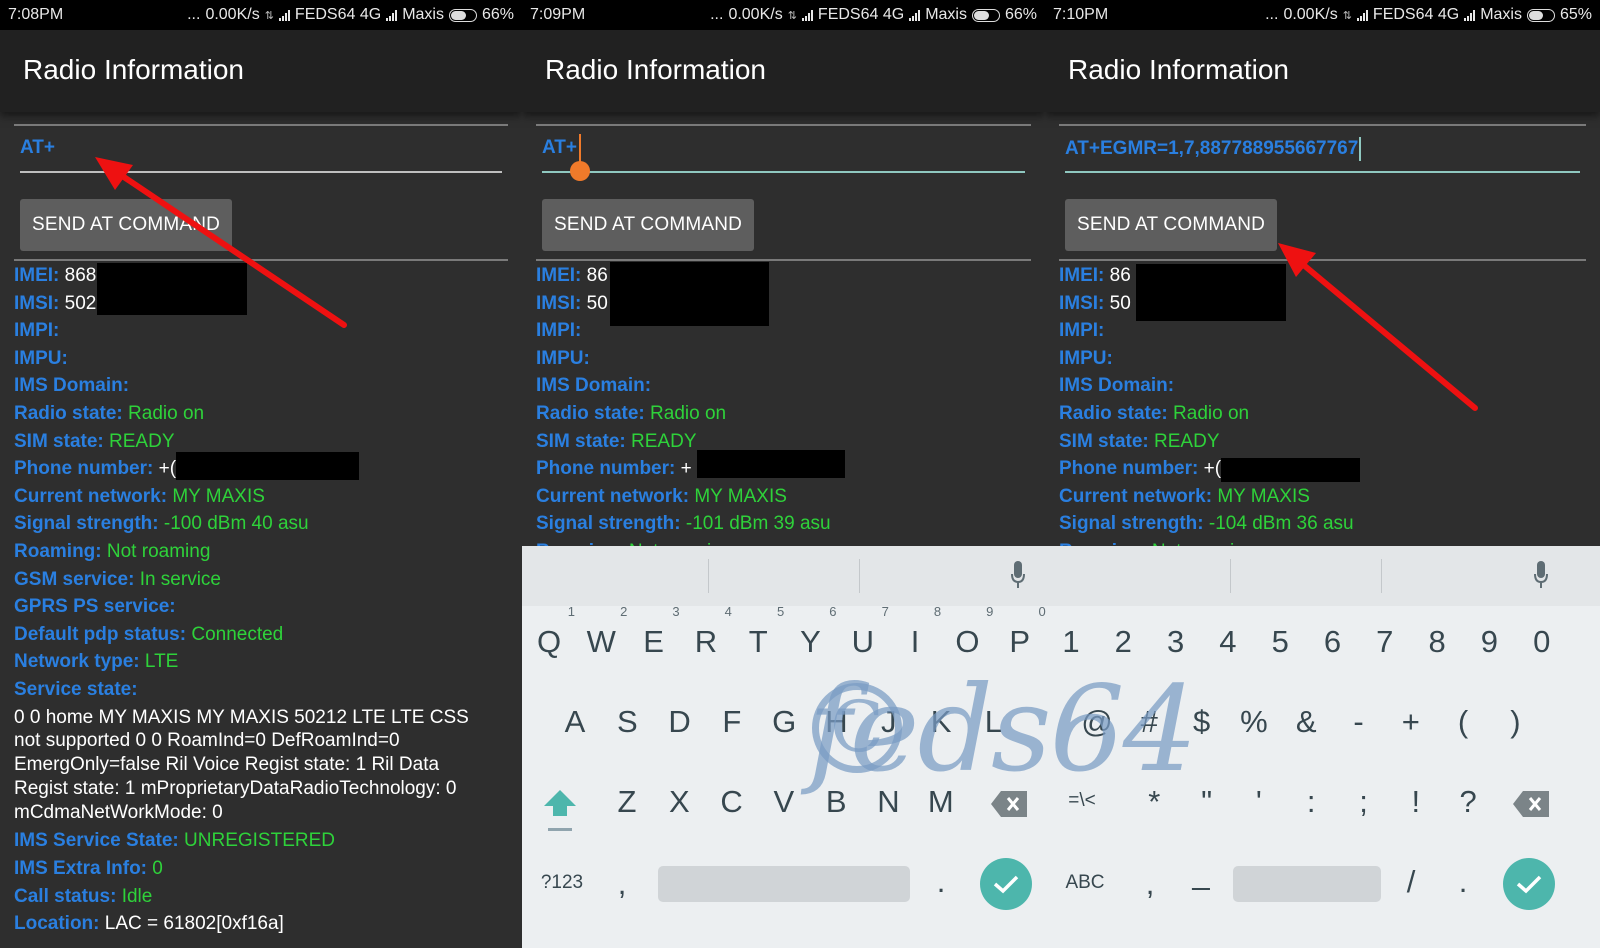  Describe the element at coordinates (1201, 874) in the screenshot. I see `key-underscore: _` at that location.